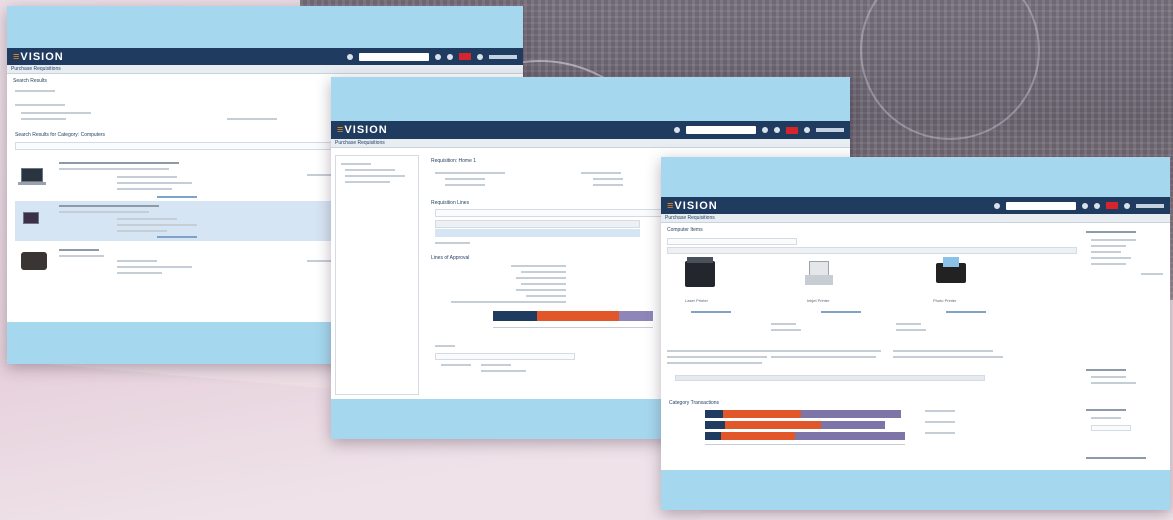 This screenshot has width=1173, height=520. I want to click on lines-table-header, so click(537, 224).